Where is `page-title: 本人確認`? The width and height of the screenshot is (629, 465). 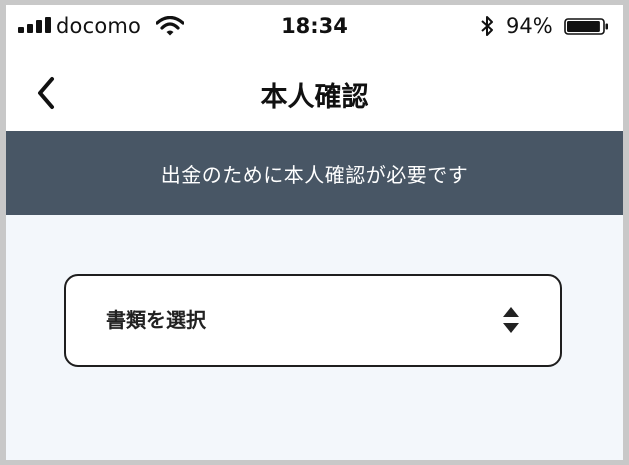 page-title: 本人確認 is located at coordinates (314, 97).